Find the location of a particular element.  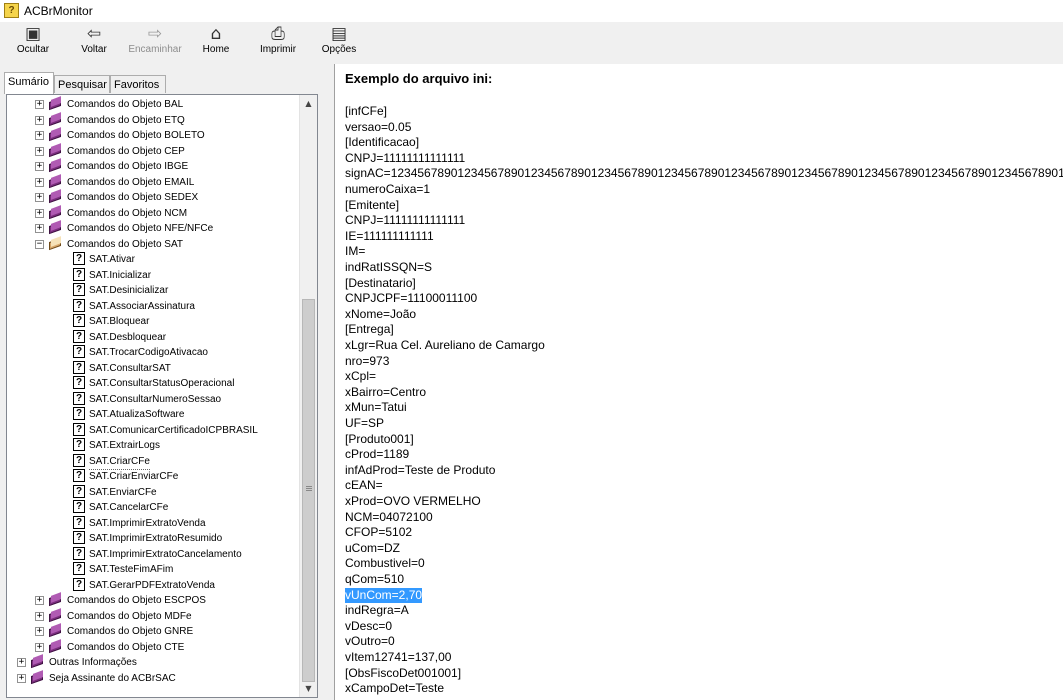

tree-item-label: SAT.Ativar is located at coordinates (112, 259).